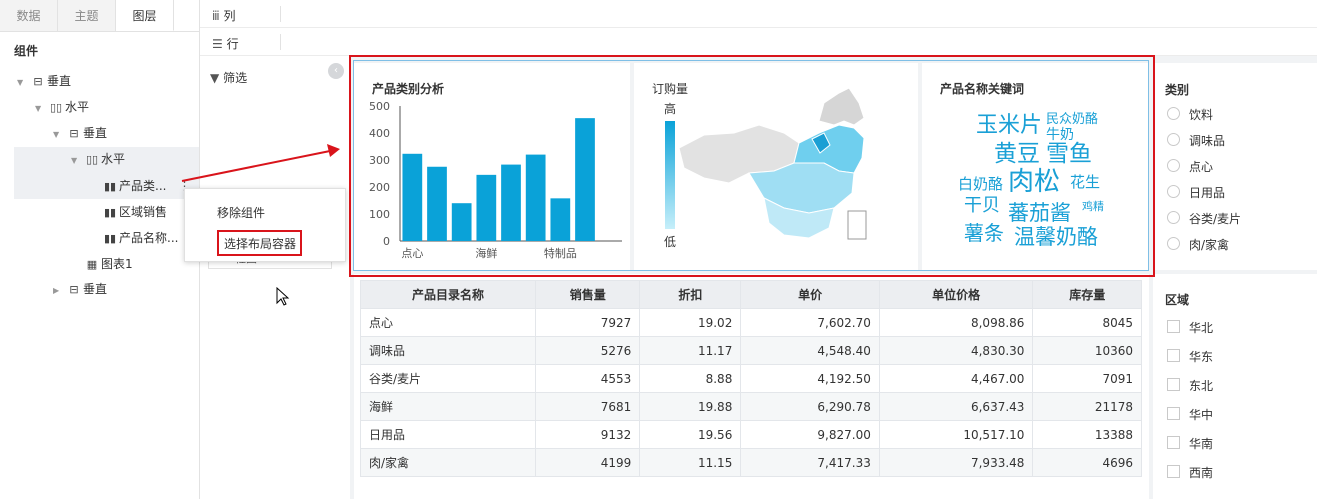  I want to click on table-cell: 11.15, so click(690, 462).